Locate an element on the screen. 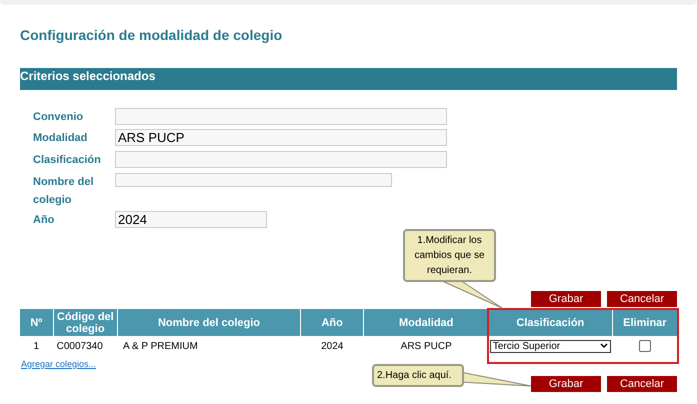 The image size is (697, 404). column-header: Código del colegio is located at coordinates (85, 322).